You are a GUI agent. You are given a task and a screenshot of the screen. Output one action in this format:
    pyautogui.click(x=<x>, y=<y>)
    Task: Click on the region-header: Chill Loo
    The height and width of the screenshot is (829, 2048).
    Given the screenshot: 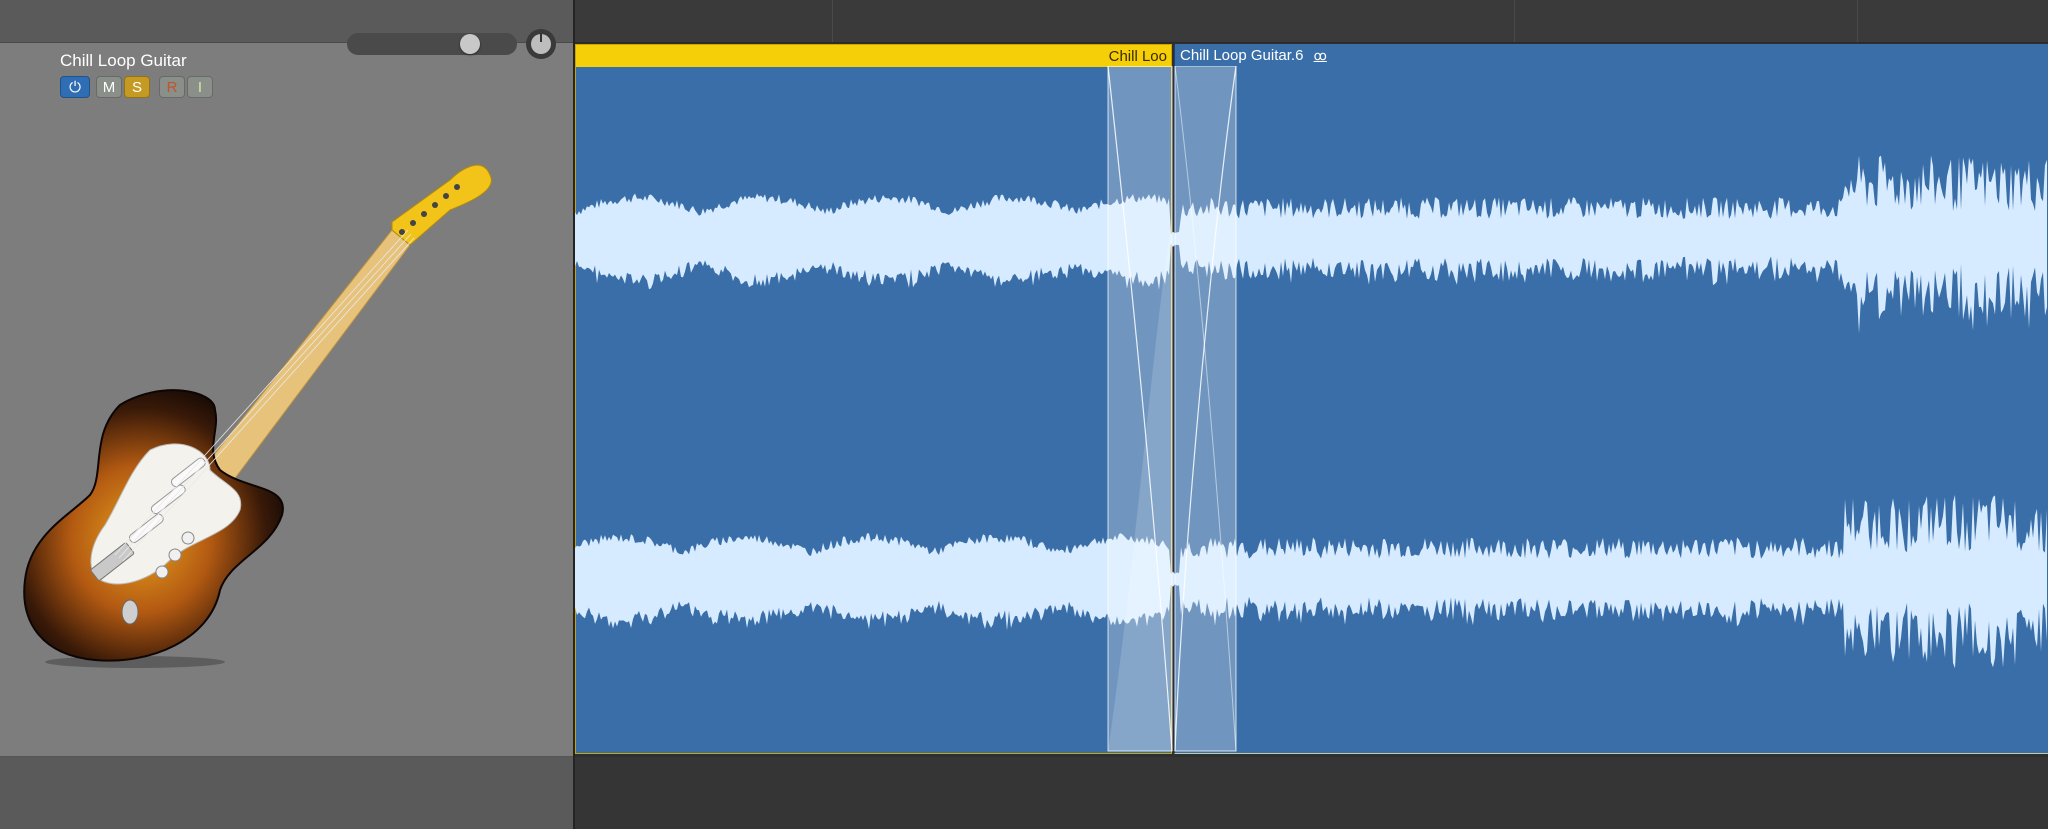 What is the action you would take?
    pyautogui.click(x=873, y=56)
    